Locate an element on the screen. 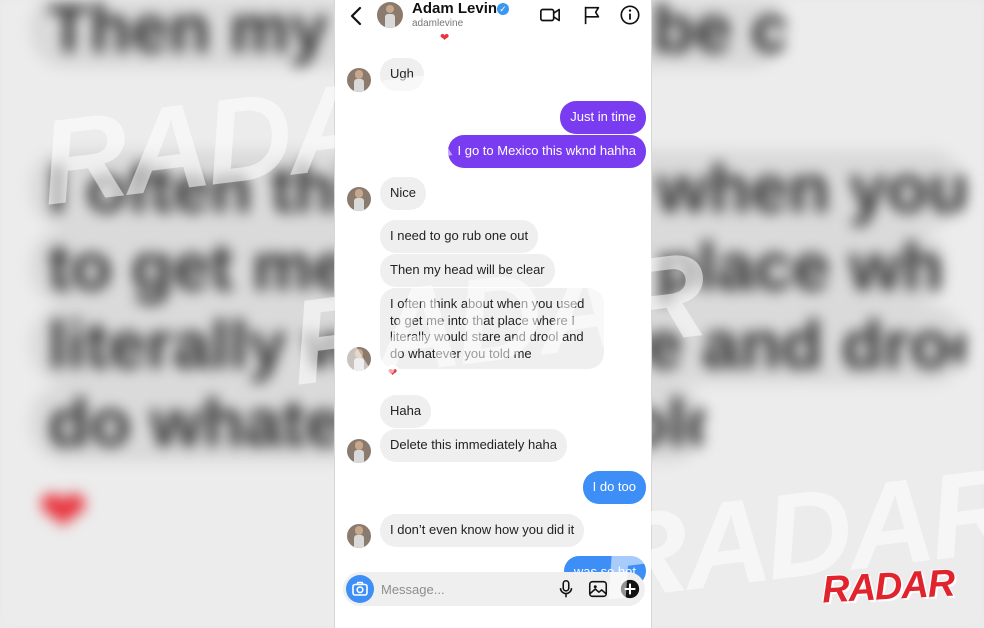 This screenshot has height=628, width=984. outgoing-message: I go to Mexico this wknd hahha is located at coordinates (546, 151).